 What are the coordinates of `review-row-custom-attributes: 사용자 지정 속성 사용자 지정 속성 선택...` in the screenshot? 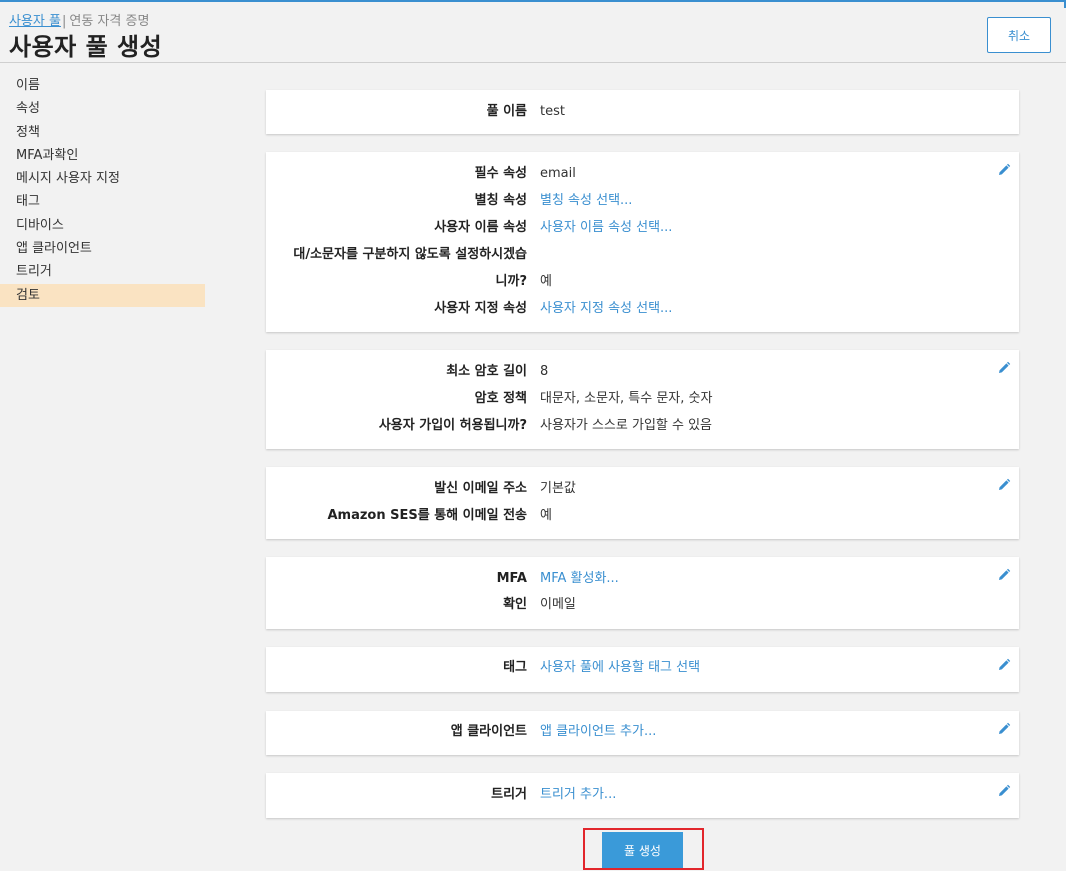 It's located at (642, 309).